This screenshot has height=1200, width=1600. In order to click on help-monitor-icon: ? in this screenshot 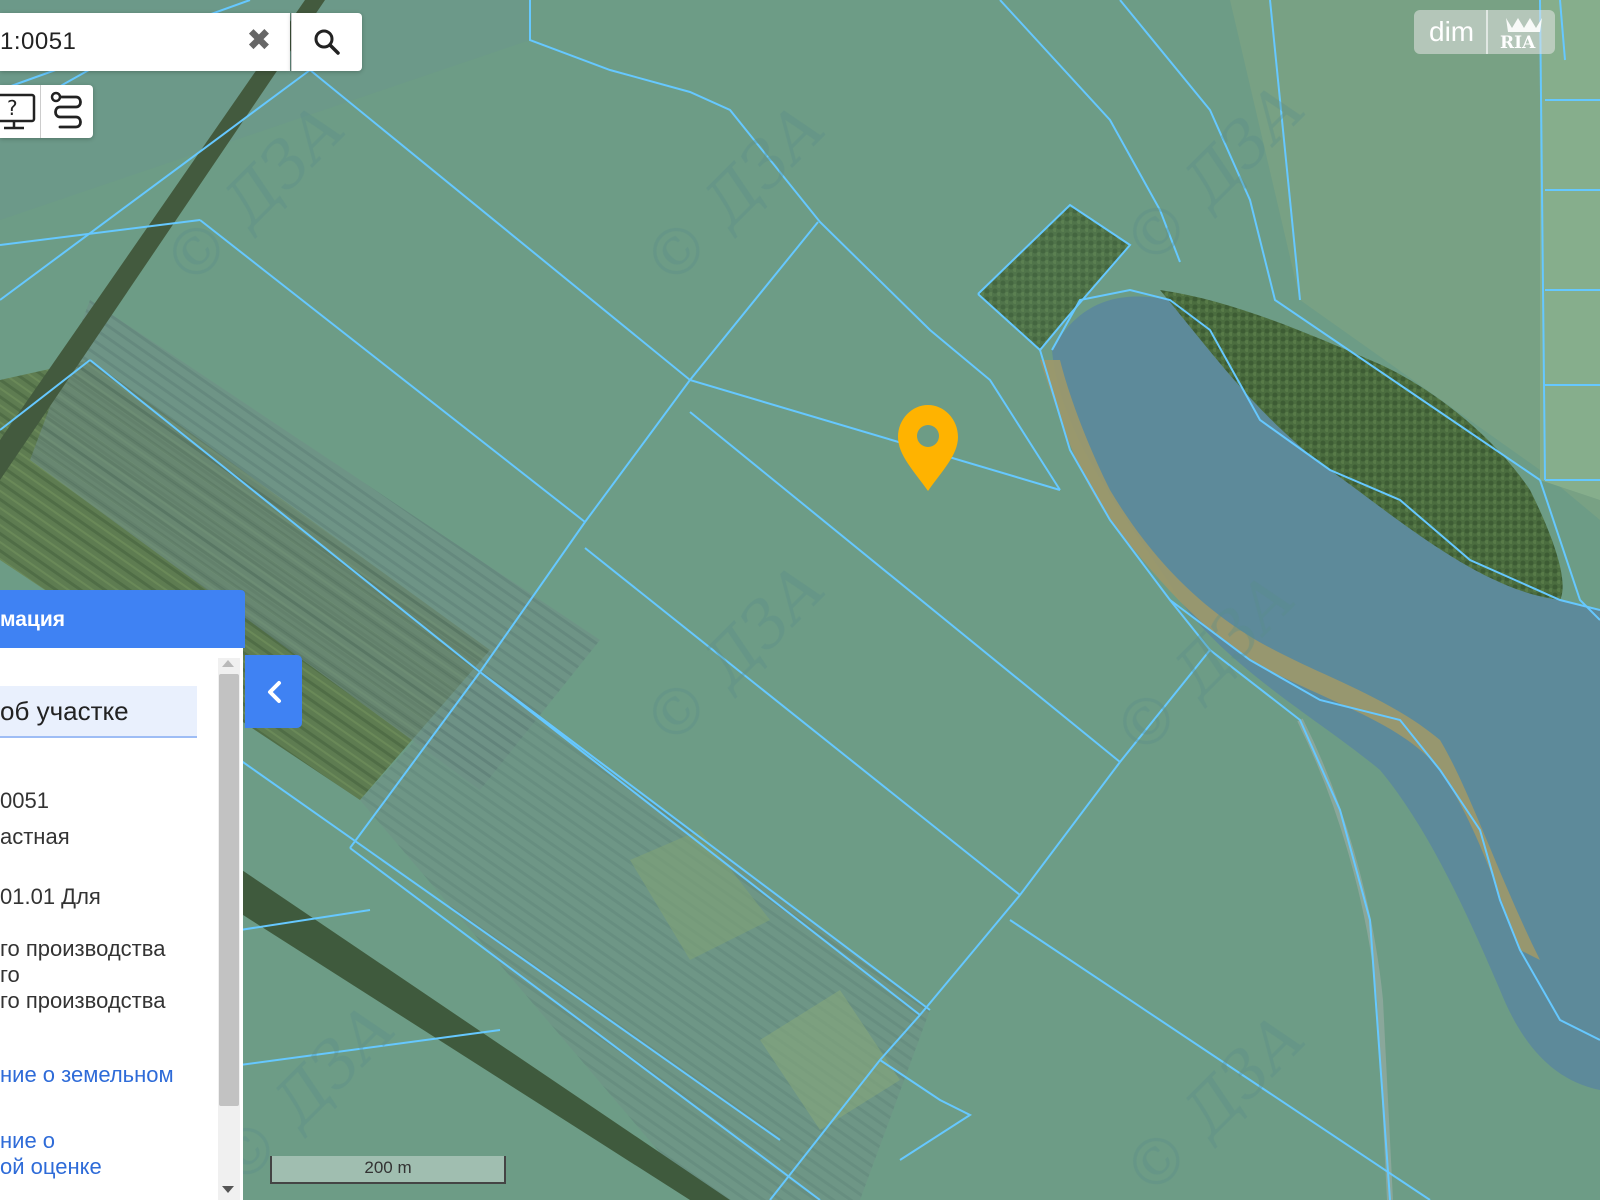, I will do `click(18, 111)`.